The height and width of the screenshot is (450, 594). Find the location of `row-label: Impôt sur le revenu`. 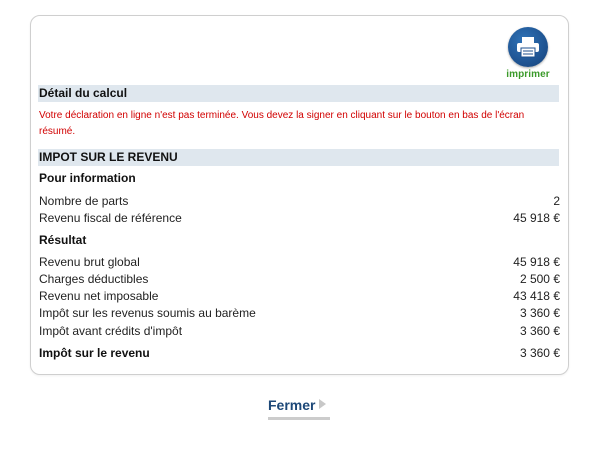

row-label: Impôt sur le revenu is located at coordinates (94, 353).